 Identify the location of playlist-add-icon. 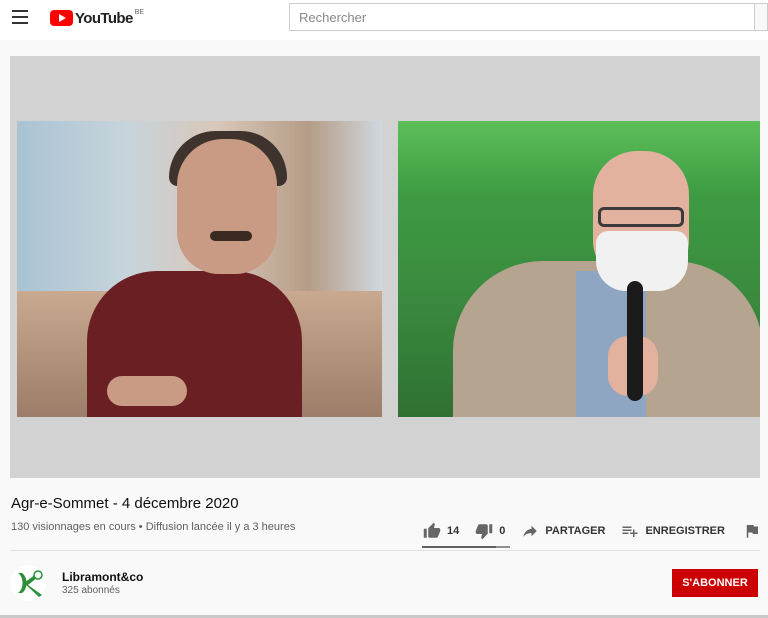
(630, 531).